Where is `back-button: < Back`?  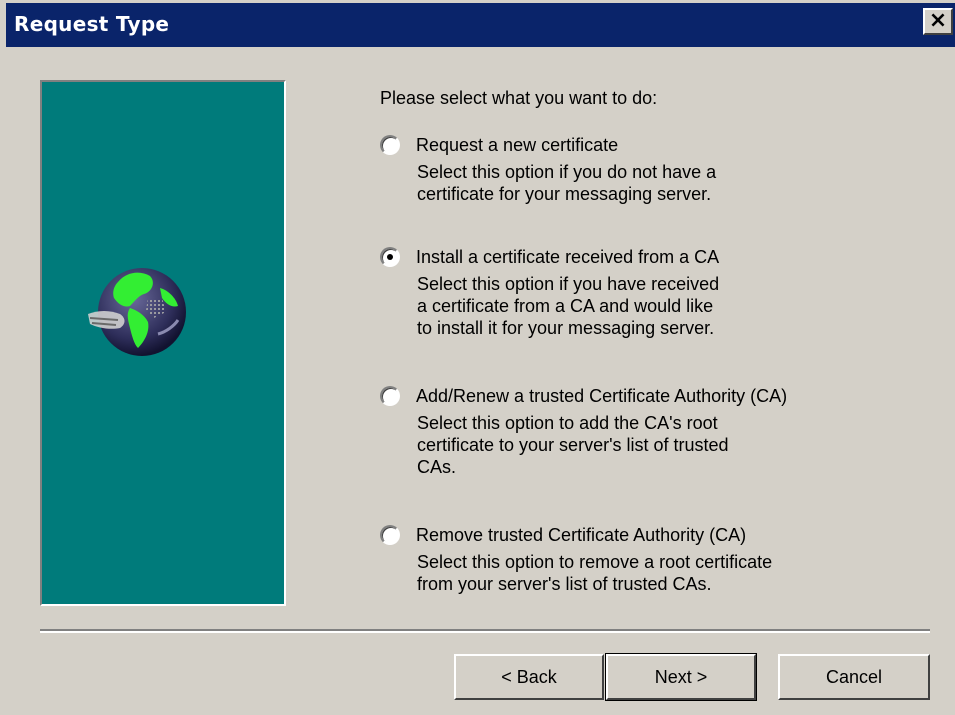 back-button: < Back is located at coordinates (529, 677).